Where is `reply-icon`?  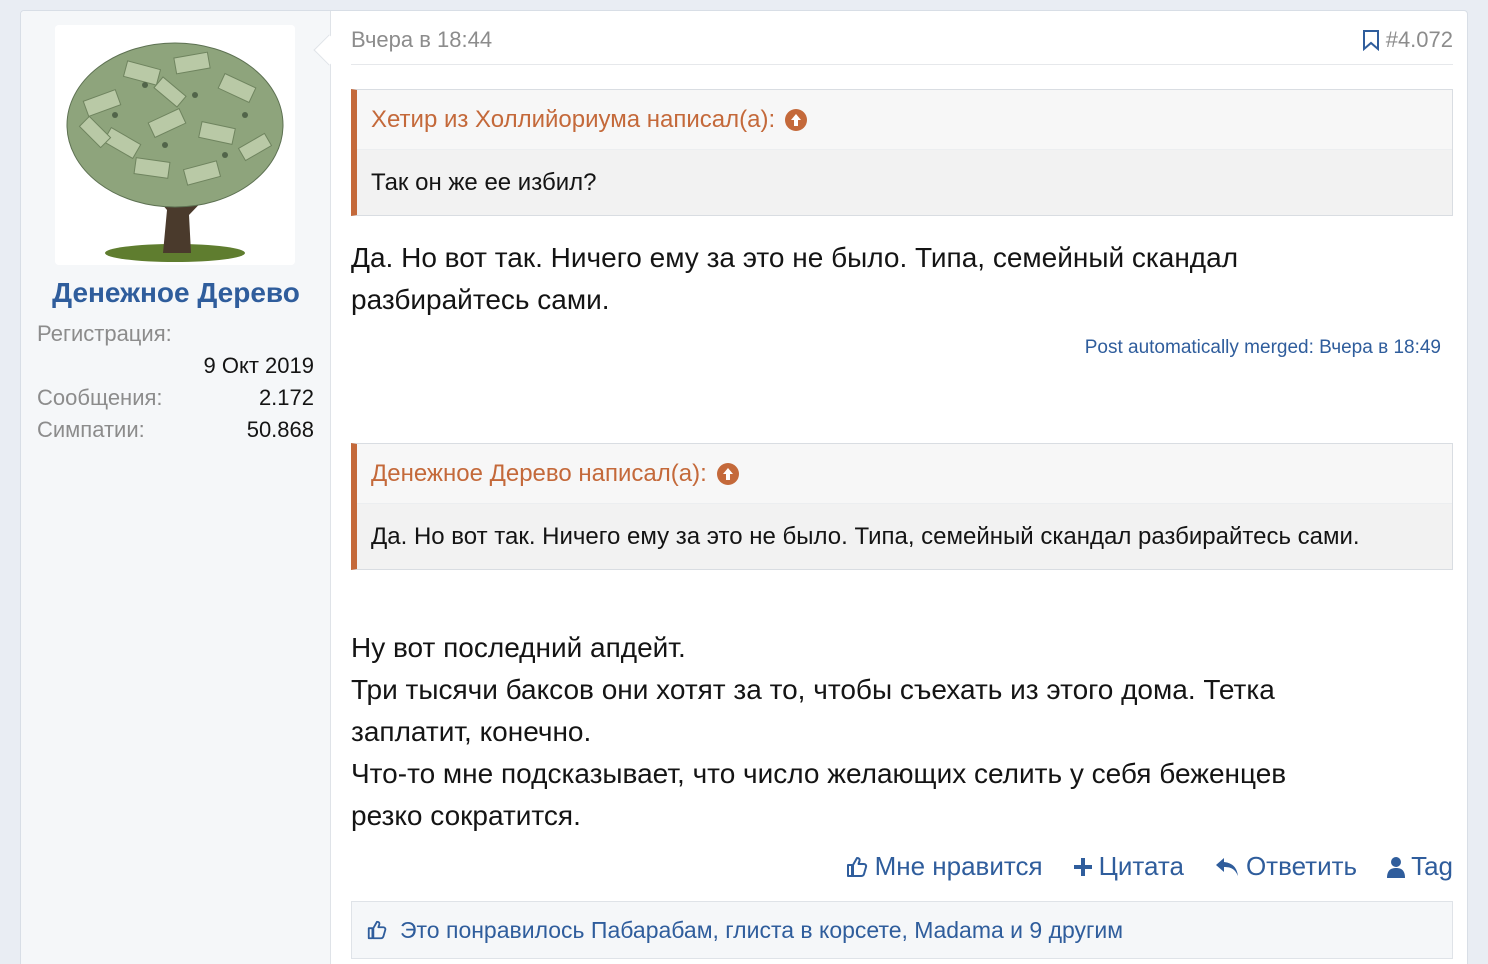
reply-icon is located at coordinates (1226, 866).